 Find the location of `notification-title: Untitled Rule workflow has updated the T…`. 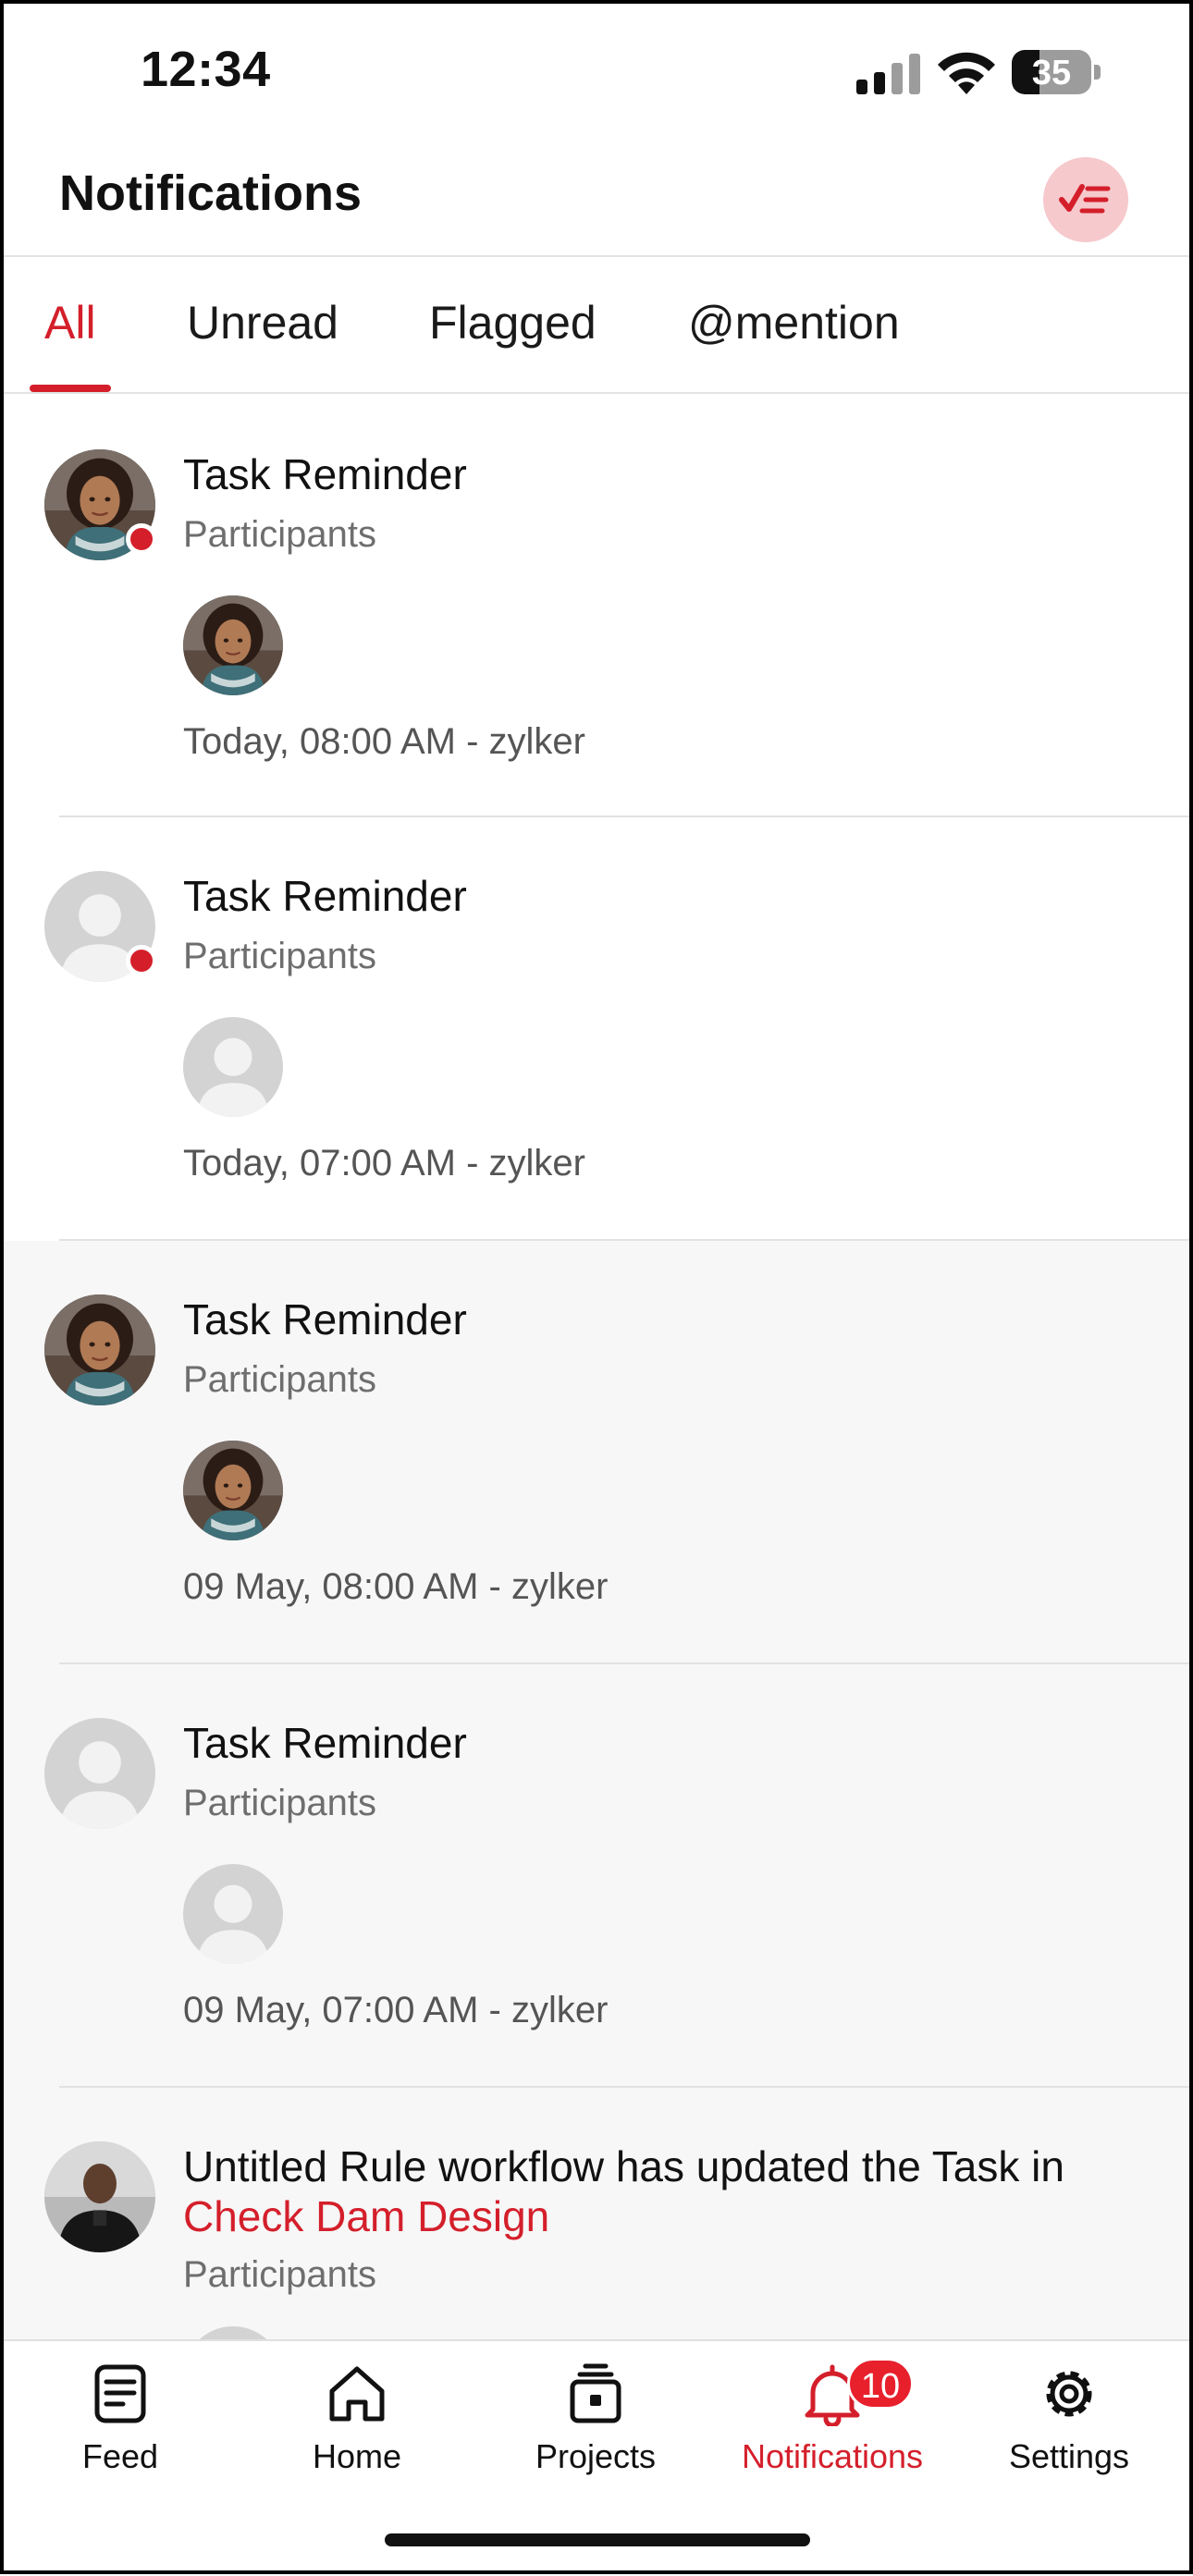

notification-title: Untitled Rule workflow has updated the T… is located at coordinates (673, 2191).